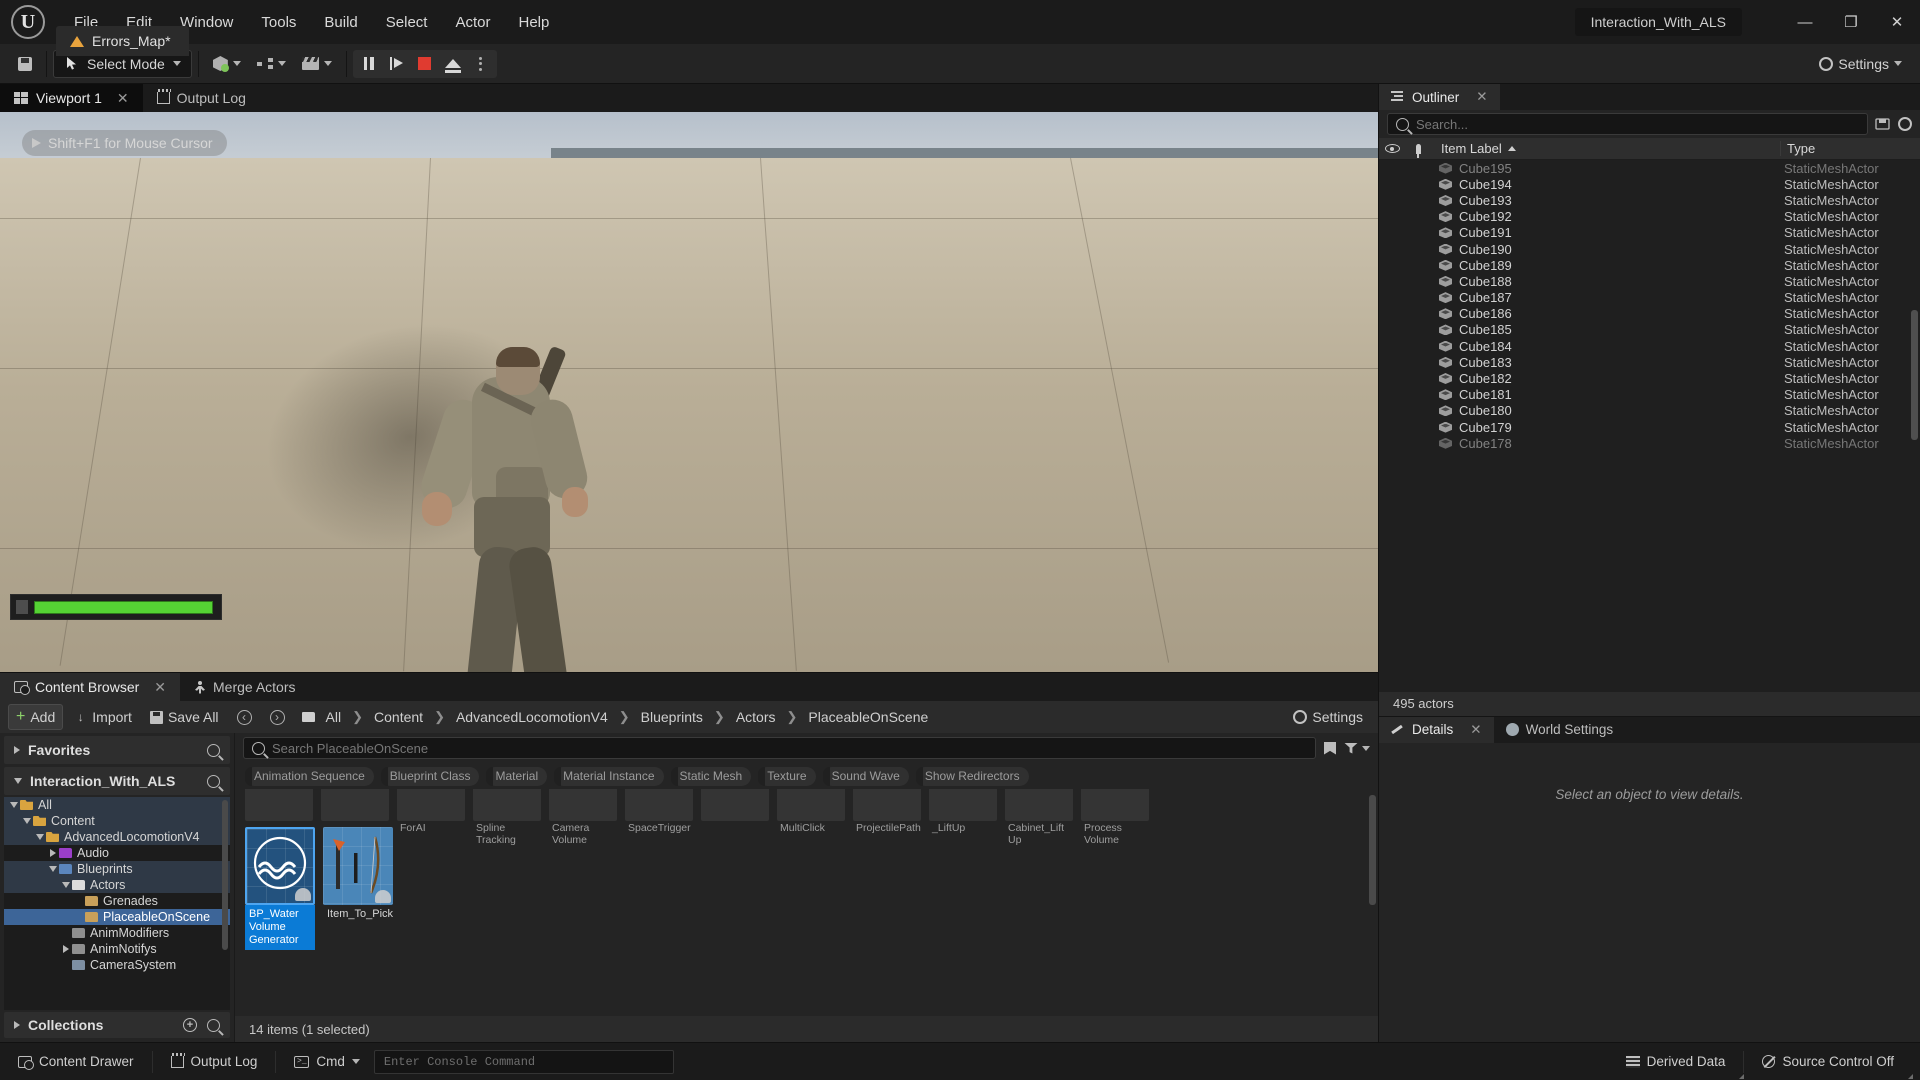  What do you see at coordinates (865, 776) in the screenshot?
I see `filter-chip-sound-wave: Sound Wave` at bounding box center [865, 776].